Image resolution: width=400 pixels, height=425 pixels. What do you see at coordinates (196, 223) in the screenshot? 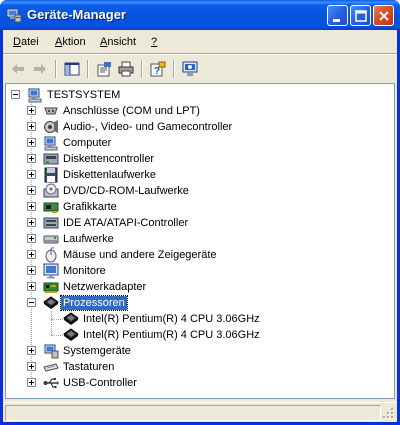
I see `tree-node-ide-ata-atapi-controller: IDE ATA/ATAPI-Controller` at bounding box center [196, 223].